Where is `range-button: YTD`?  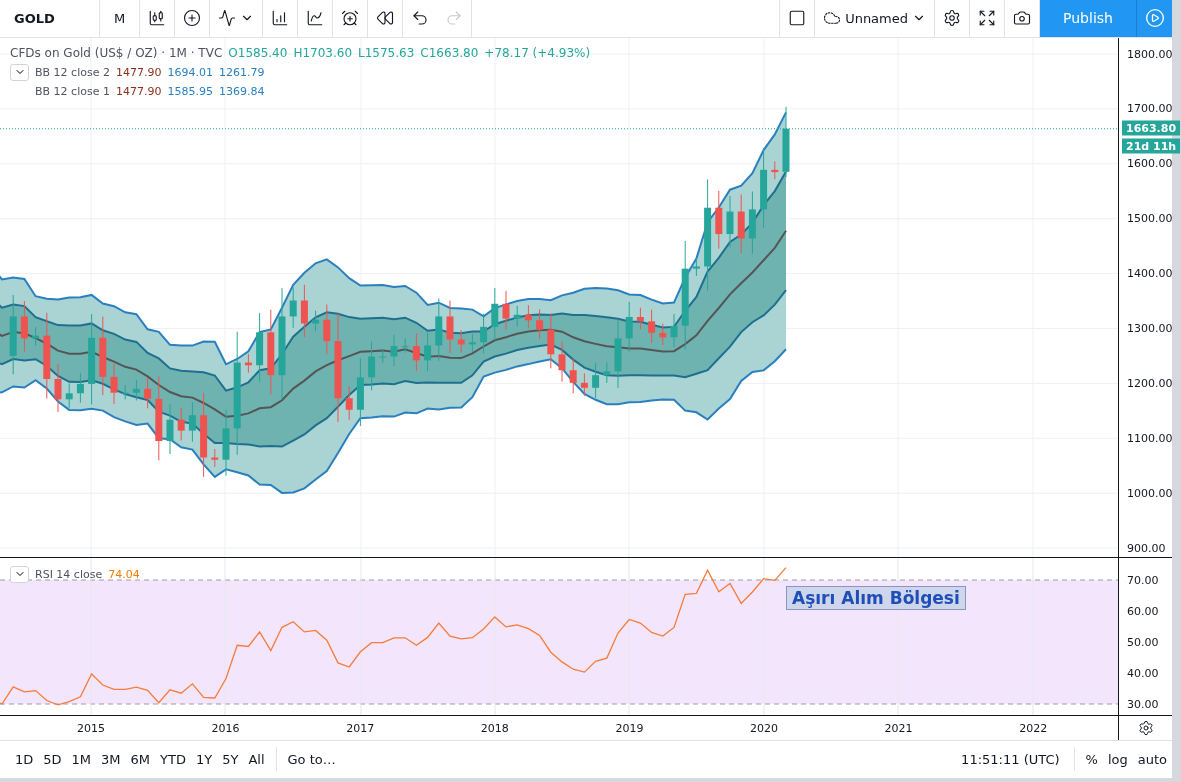
range-button: YTD is located at coordinates (173, 759).